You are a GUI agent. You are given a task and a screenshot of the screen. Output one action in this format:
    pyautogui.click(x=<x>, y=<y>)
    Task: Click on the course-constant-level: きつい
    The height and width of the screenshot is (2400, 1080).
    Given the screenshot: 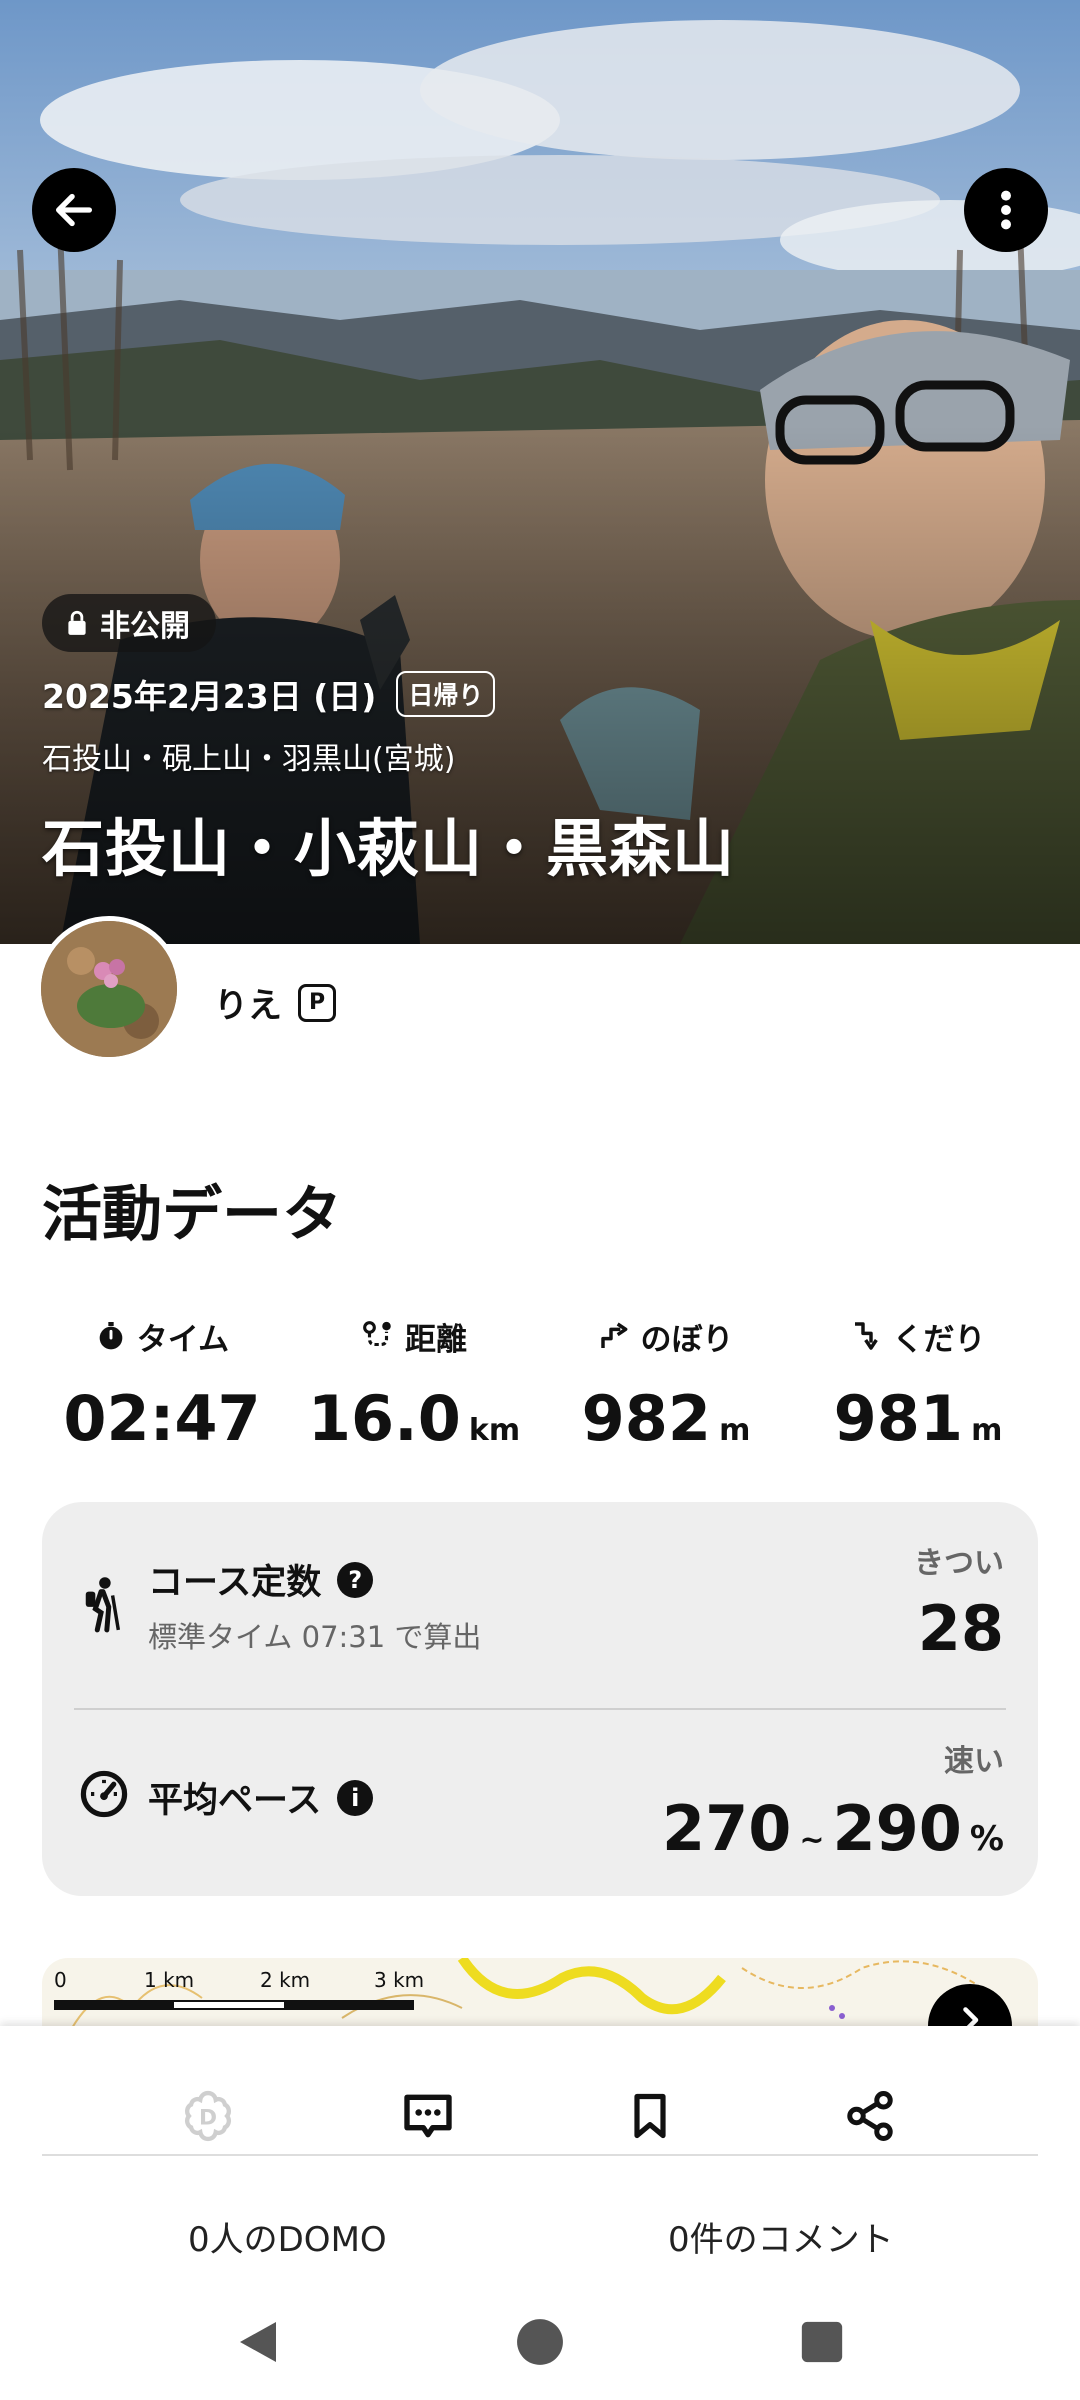 What is the action you would take?
    pyautogui.click(x=959, y=1563)
    